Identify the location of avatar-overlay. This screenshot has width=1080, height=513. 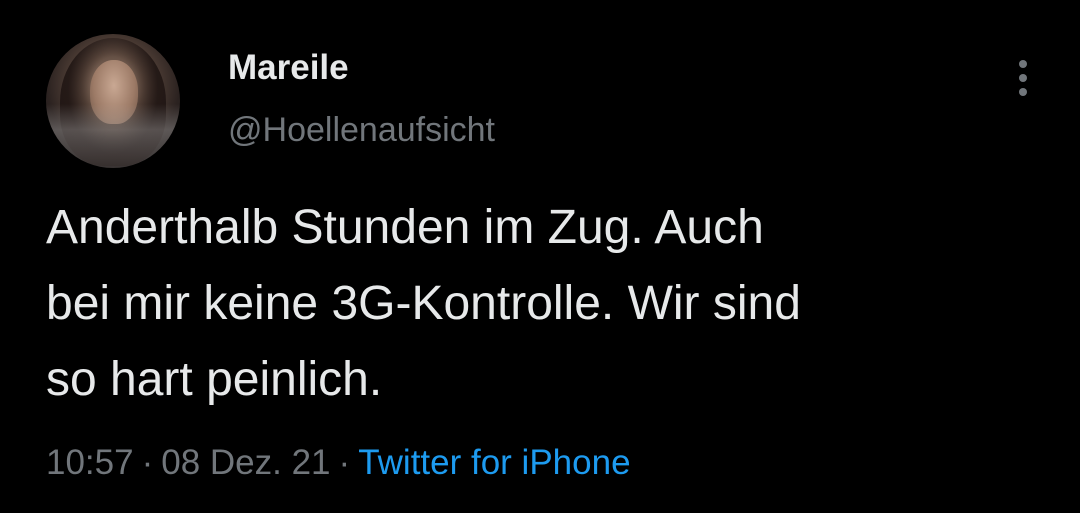
(113, 136).